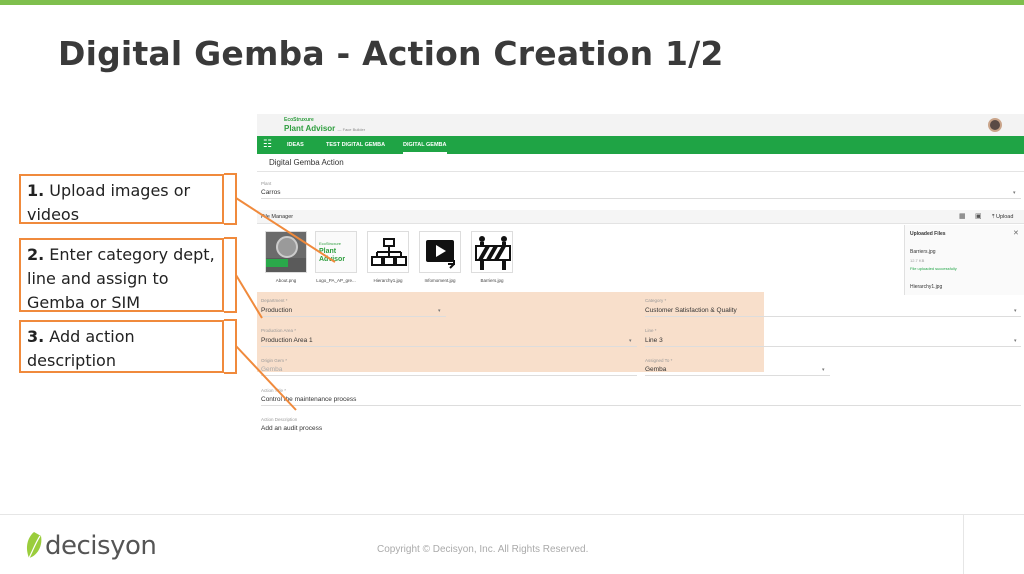  What do you see at coordinates (101, 546) in the screenshot?
I see `logo-text: decisyon` at bounding box center [101, 546].